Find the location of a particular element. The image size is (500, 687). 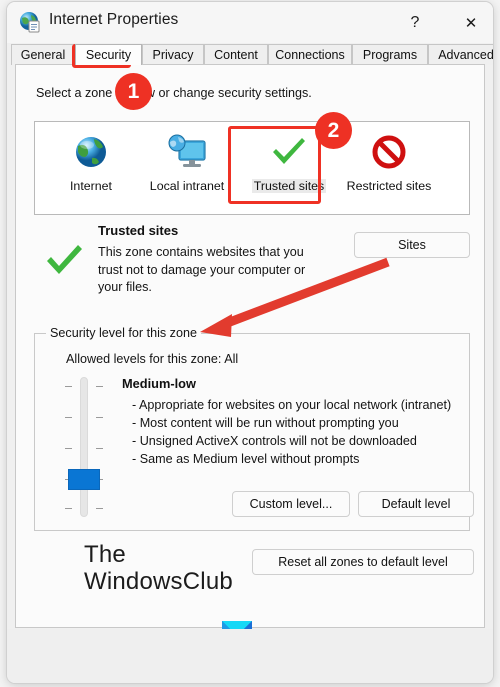

prohibition-icon is located at coordinates (389, 152).